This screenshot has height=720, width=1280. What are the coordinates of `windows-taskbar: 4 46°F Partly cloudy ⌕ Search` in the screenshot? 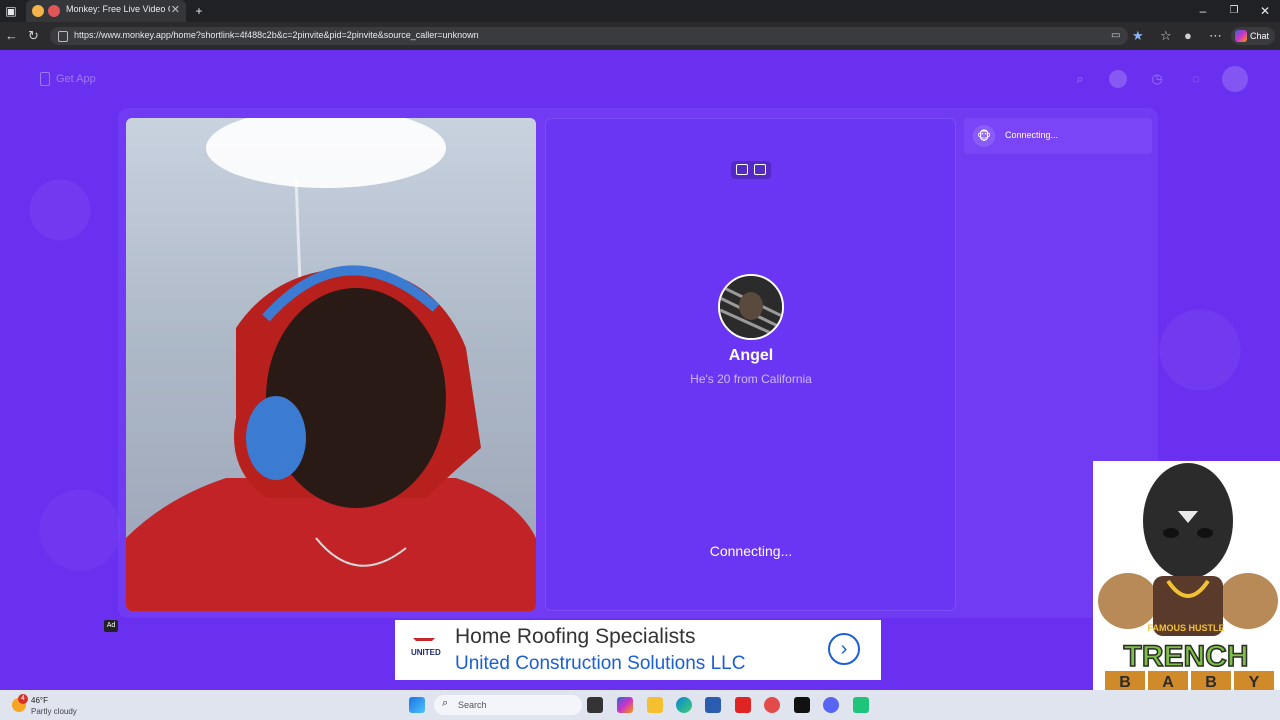 It's located at (640, 705).